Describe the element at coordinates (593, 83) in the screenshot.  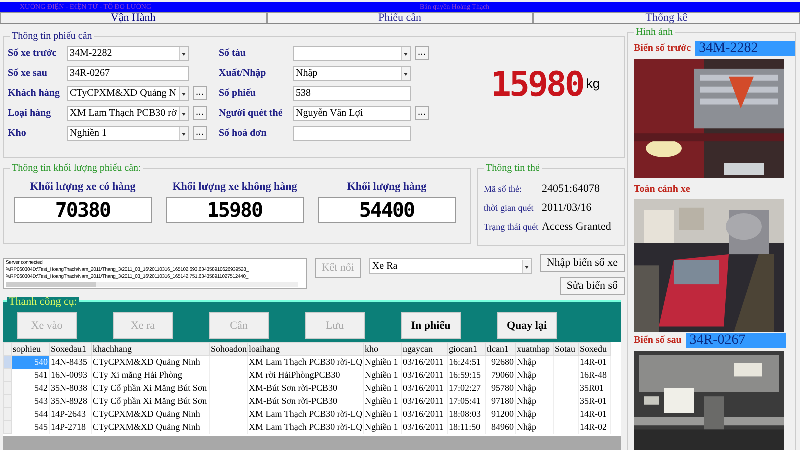
I see `unit-label: kg` at that location.